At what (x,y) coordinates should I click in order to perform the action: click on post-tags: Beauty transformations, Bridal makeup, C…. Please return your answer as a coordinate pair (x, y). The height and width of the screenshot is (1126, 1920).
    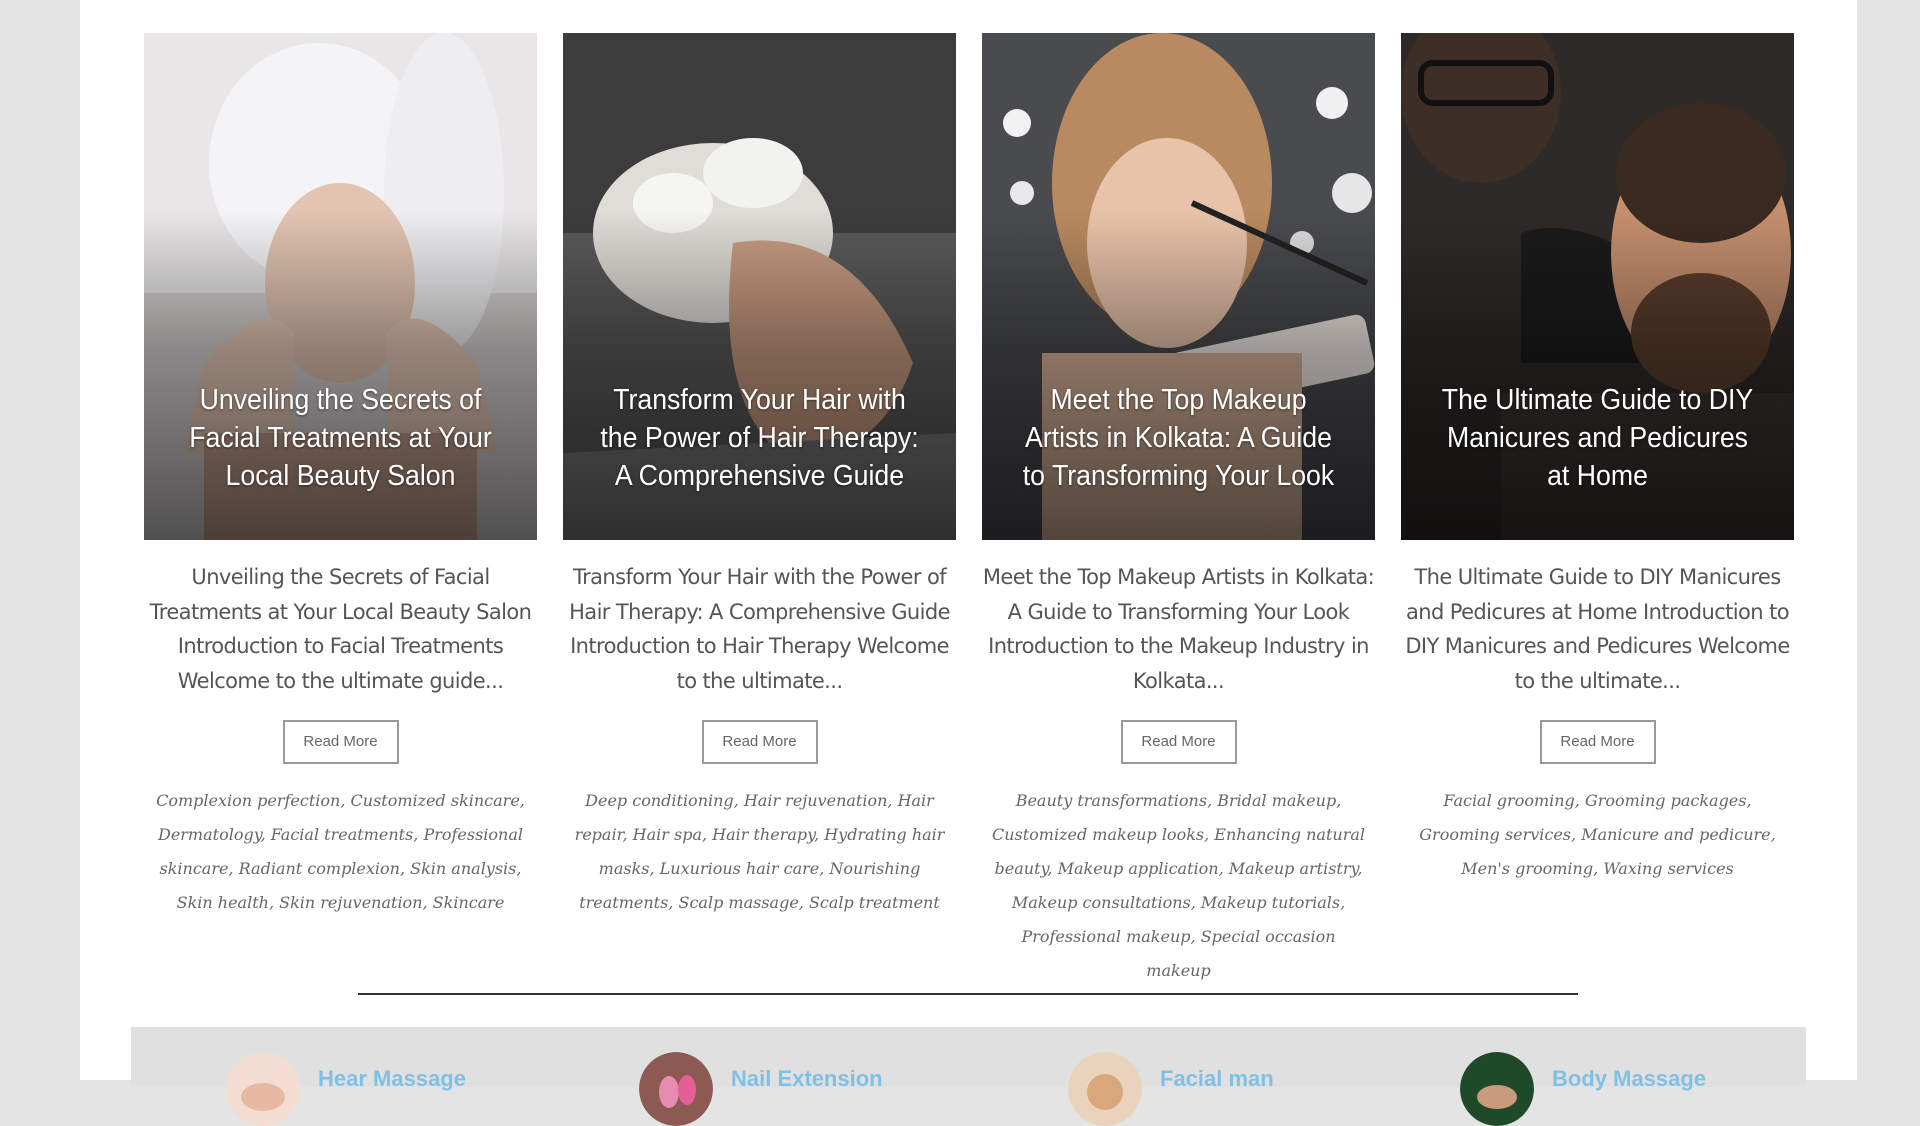
    Looking at the image, I should click on (1178, 885).